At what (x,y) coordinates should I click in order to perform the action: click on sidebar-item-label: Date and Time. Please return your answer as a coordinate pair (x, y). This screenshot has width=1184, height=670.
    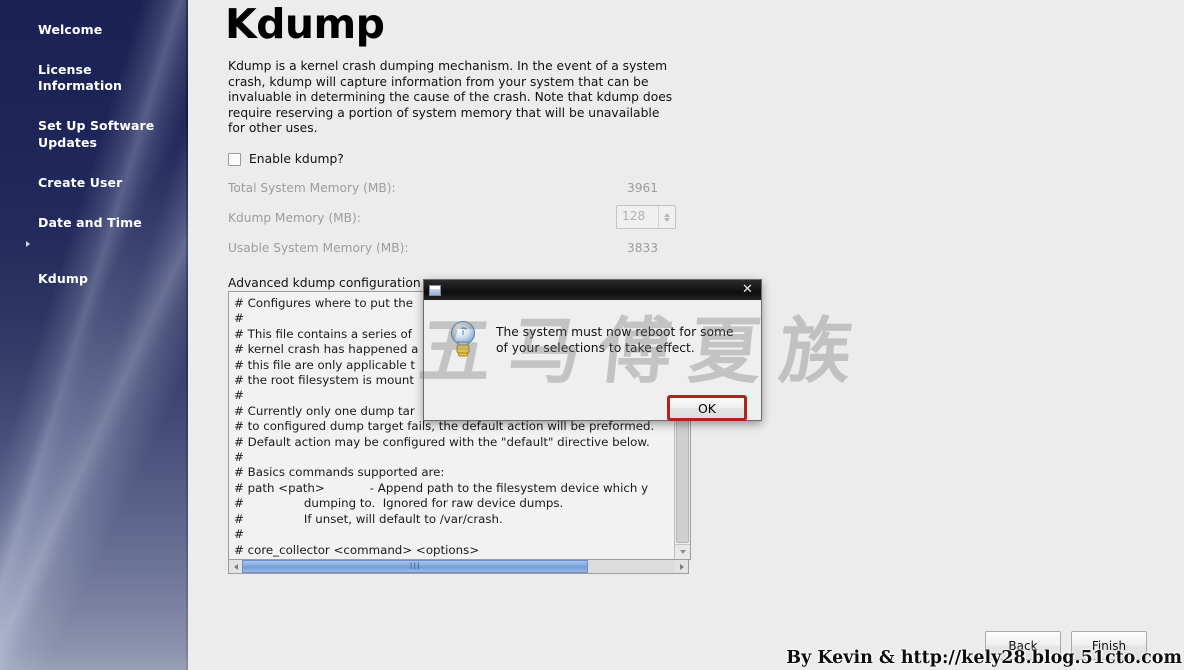
    Looking at the image, I should click on (90, 222).